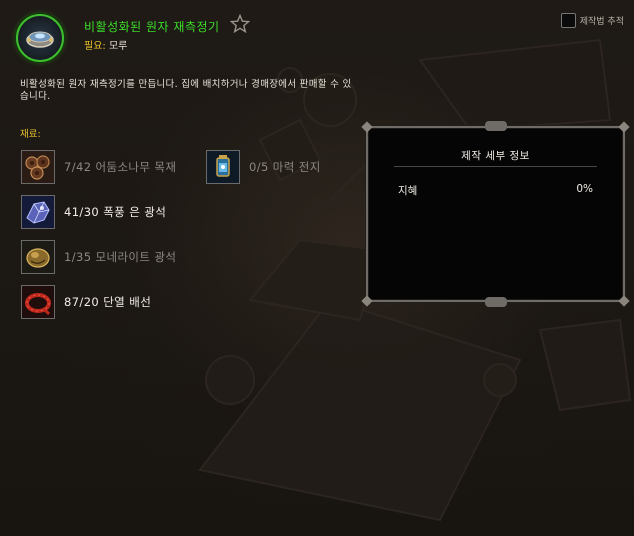 Image resolution: width=634 pixels, height=536 pixels. I want to click on star-outline-icon, so click(240, 23).